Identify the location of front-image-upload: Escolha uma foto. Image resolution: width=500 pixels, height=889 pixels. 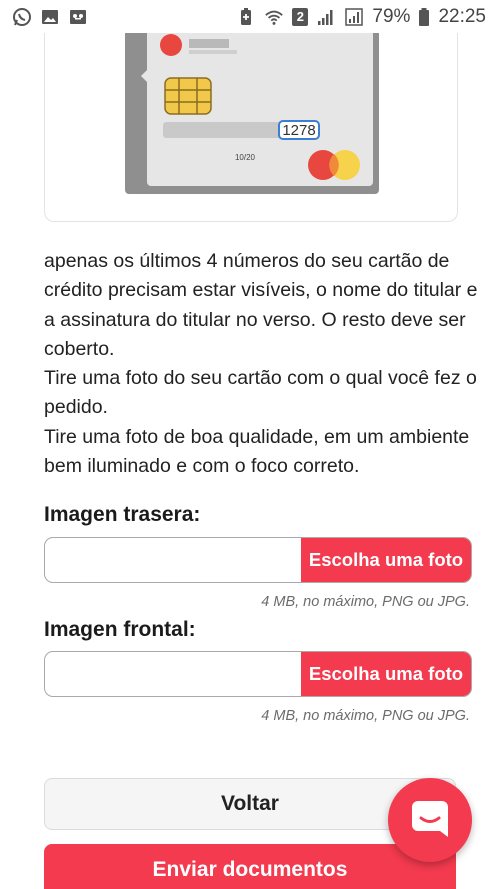
(258, 674).